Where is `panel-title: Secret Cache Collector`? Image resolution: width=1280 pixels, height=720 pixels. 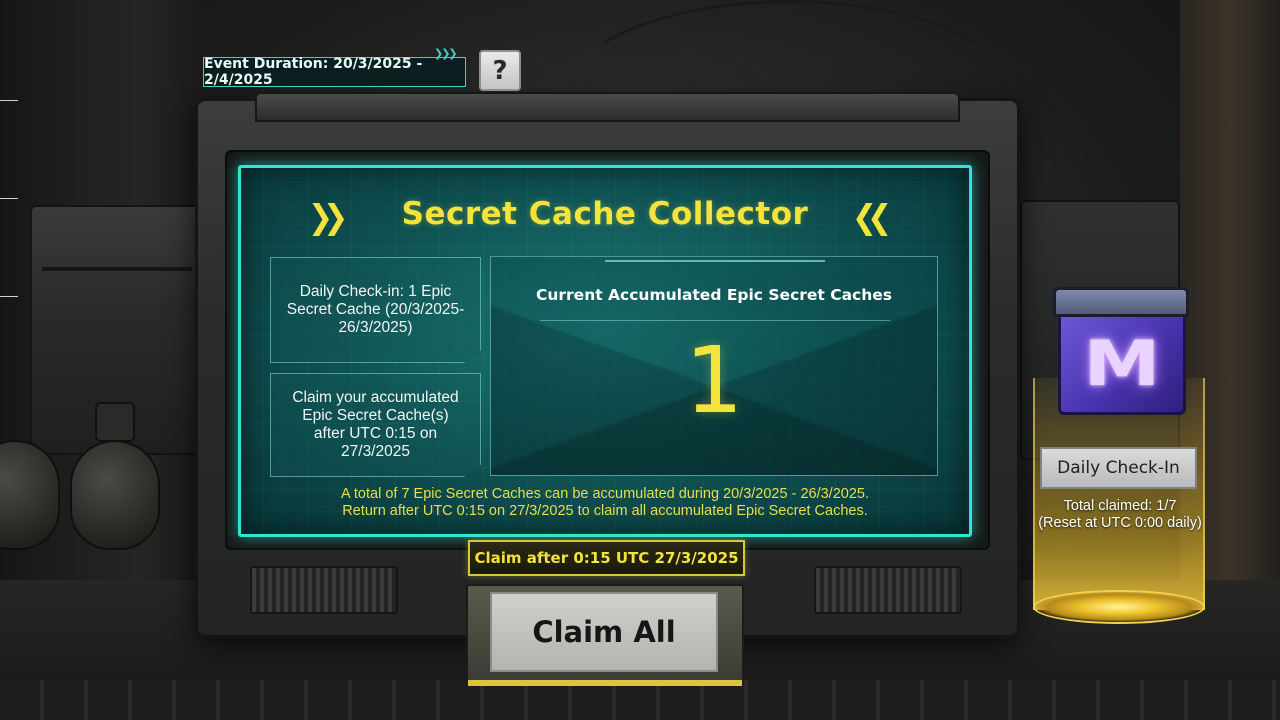
panel-title: Secret Cache Collector is located at coordinates (605, 214).